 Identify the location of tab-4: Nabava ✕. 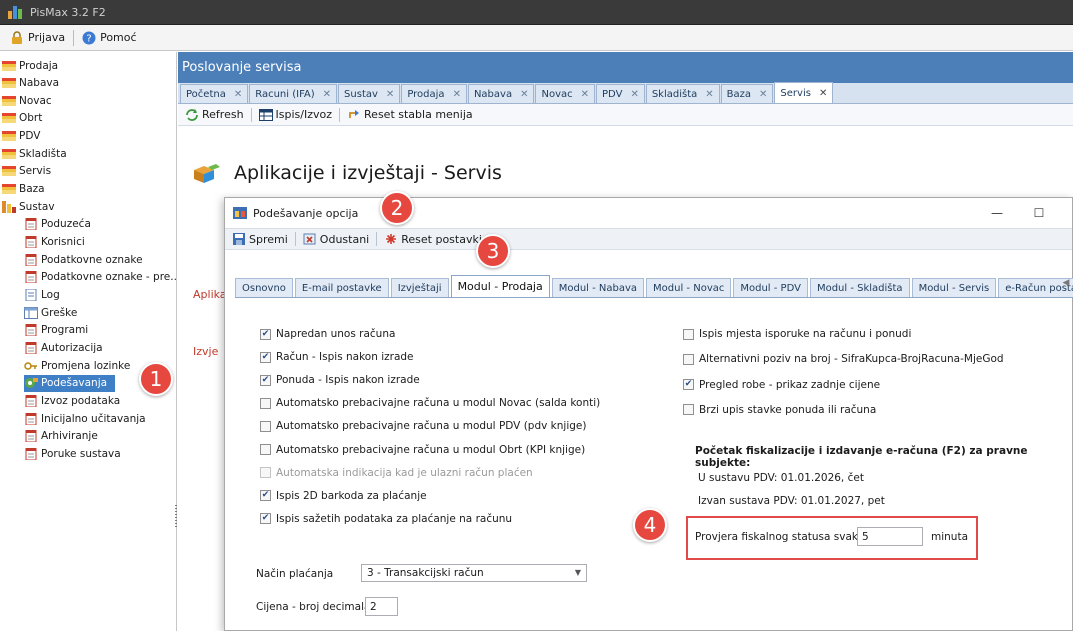
(501, 93).